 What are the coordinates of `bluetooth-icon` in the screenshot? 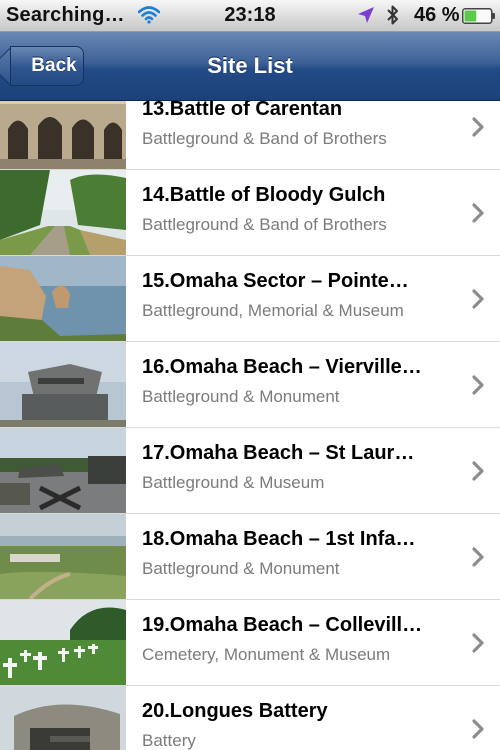 It's located at (392, 15).